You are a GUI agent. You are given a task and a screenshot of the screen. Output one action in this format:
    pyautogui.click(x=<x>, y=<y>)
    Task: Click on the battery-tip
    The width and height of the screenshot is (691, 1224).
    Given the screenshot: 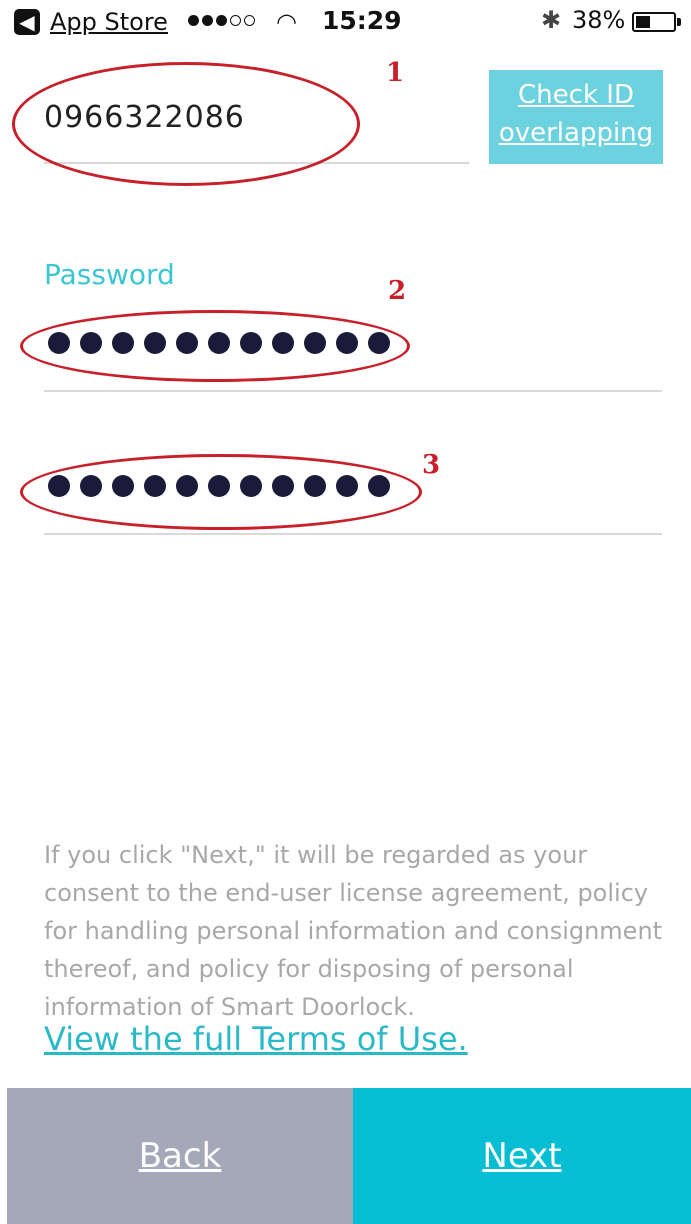 What is the action you would take?
    pyautogui.click(x=679, y=22)
    